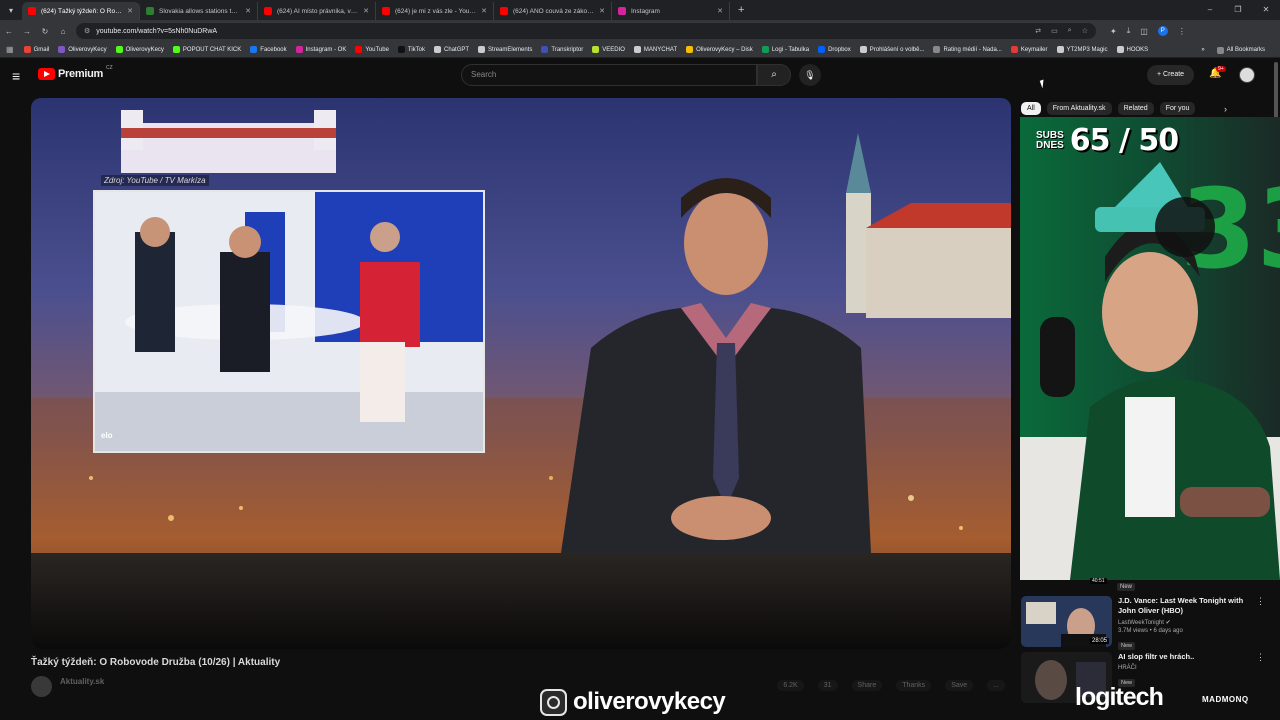  I want to click on maximize-icon: ❐, so click(1238, 10).